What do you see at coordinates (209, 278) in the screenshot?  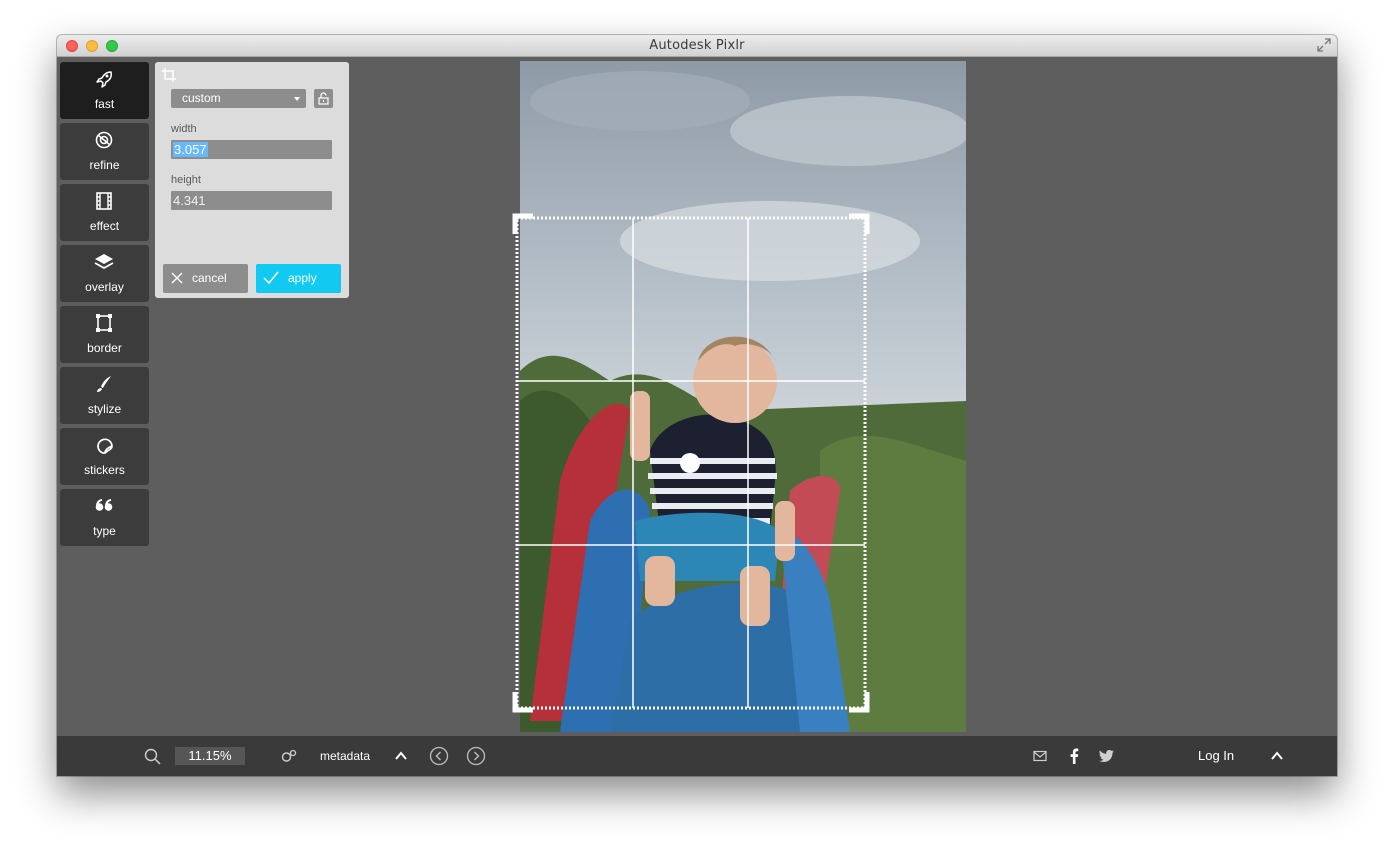 I see `cancel-label: cancel` at bounding box center [209, 278].